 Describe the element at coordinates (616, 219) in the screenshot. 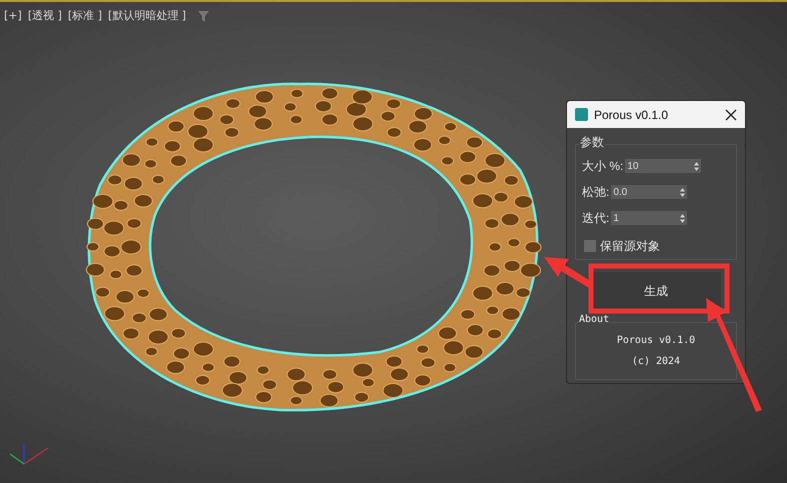

I see `field-value: 1` at that location.